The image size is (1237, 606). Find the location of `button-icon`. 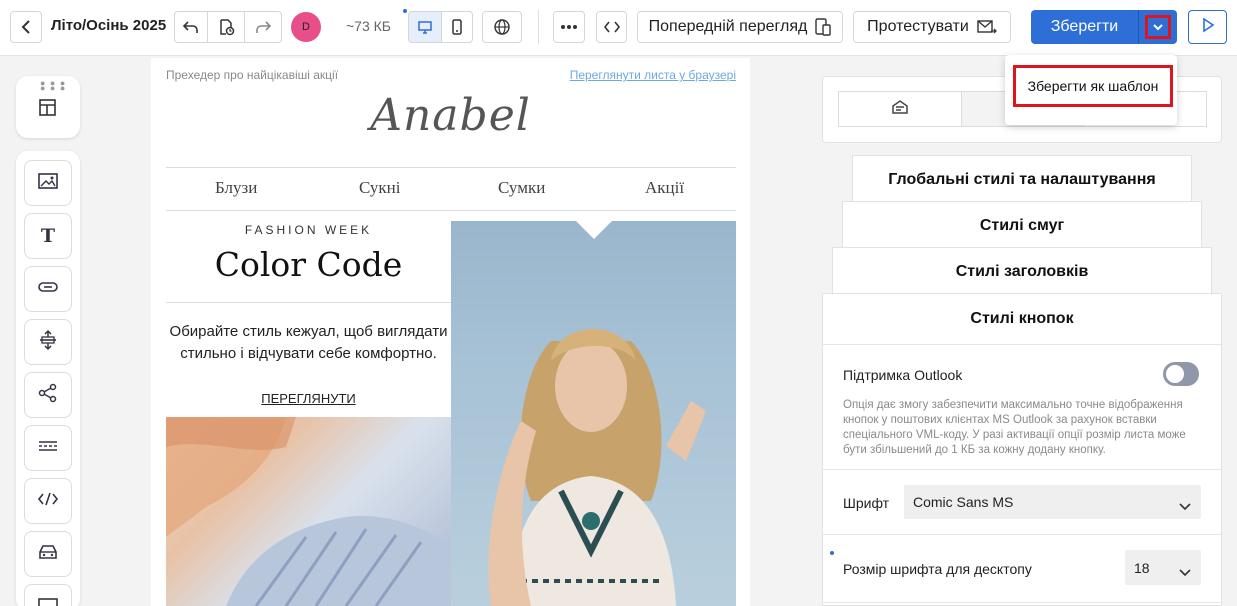

button-icon is located at coordinates (48, 289).